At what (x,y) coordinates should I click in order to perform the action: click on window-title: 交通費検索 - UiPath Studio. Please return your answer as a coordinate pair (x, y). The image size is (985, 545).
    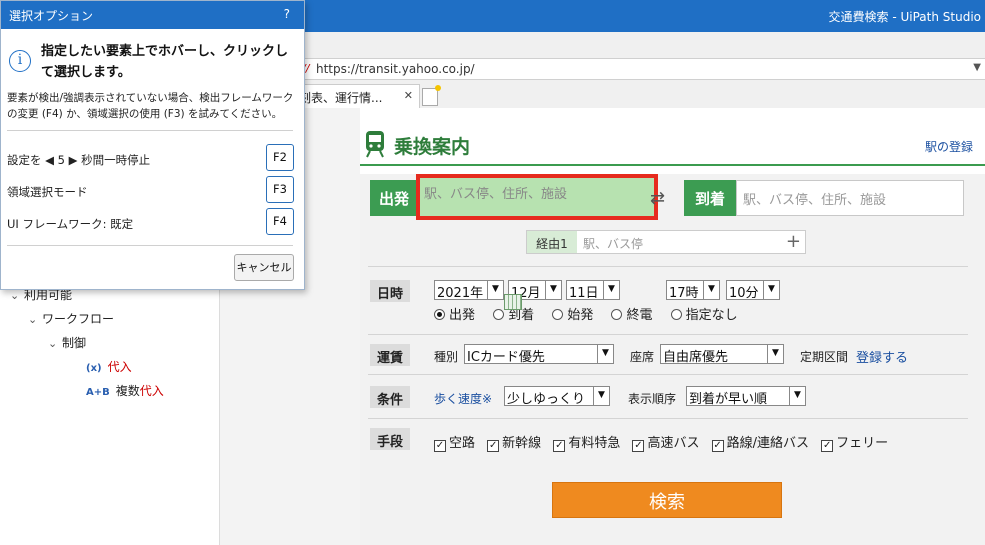
    Looking at the image, I should click on (904, 17).